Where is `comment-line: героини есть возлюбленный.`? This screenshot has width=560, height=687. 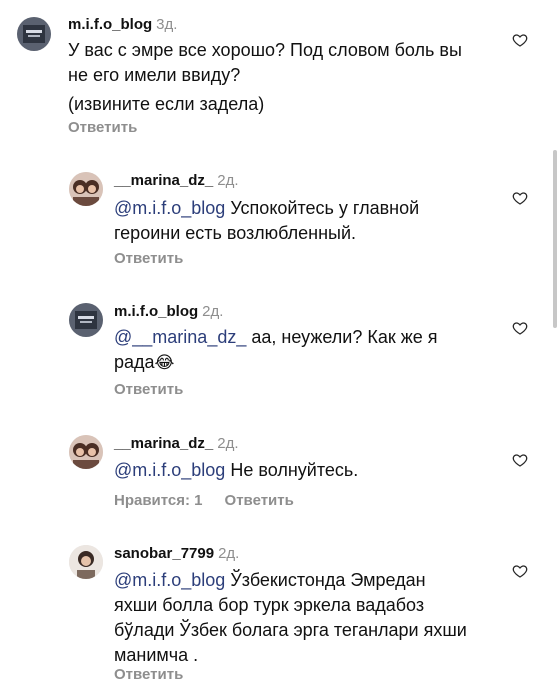
comment-line: героини есть возлюбленный. is located at coordinates (235, 233).